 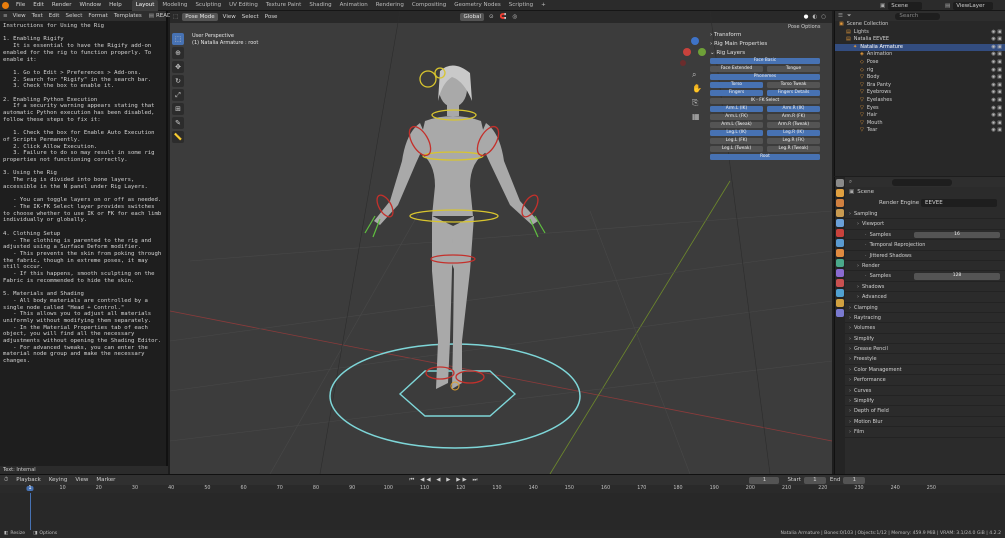 I want to click on outliner-item-eyelashes: ▽ Eyelashes ◉ ▣, so click(x=920, y=101).